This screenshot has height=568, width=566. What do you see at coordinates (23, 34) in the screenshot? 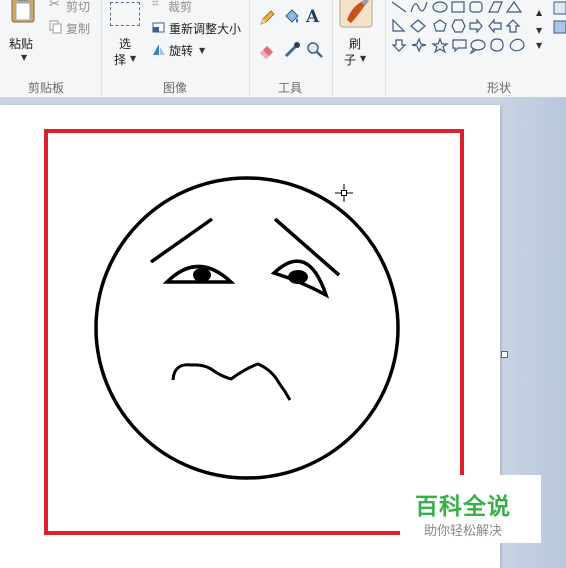
I see `paste-button: 粘贴 ▼` at bounding box center [23, 34].